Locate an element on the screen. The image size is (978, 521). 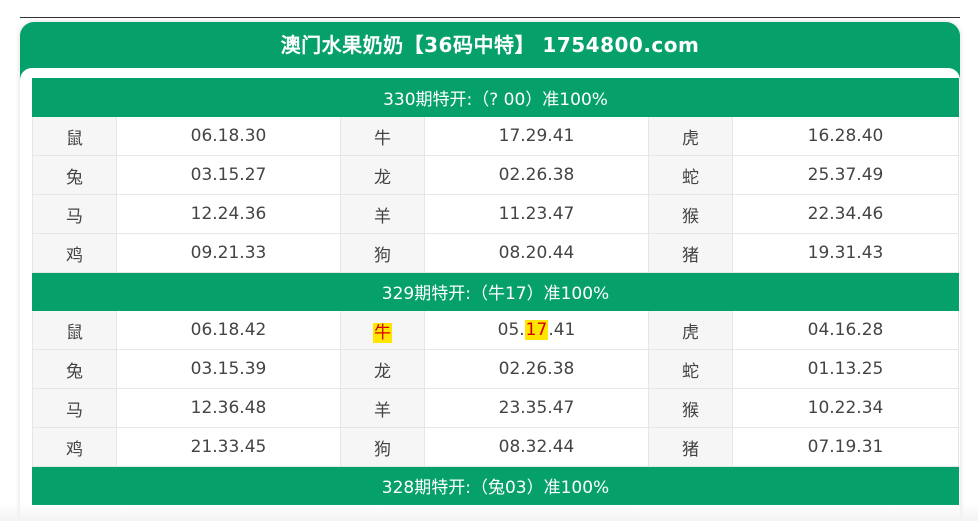
period-header-row: 330期特开:（? 00）准100% is located at coordinates (495, 97).